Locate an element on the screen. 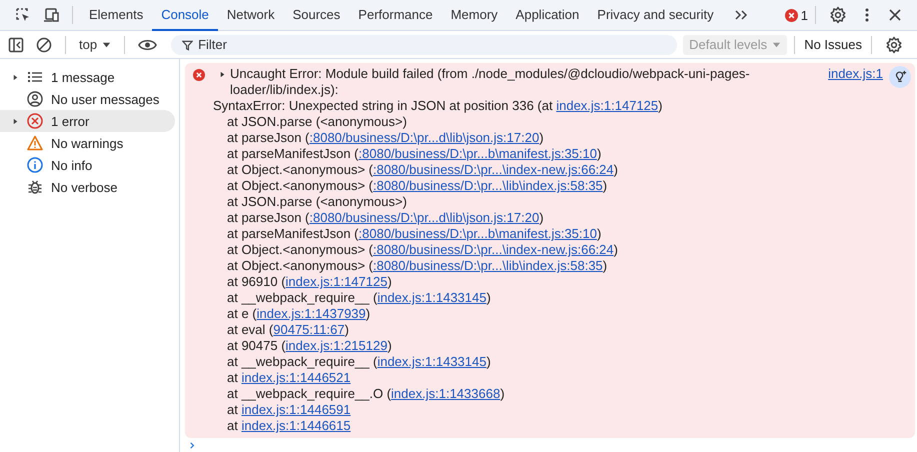  context-dropdown: top is located at coordinates (95, 44).